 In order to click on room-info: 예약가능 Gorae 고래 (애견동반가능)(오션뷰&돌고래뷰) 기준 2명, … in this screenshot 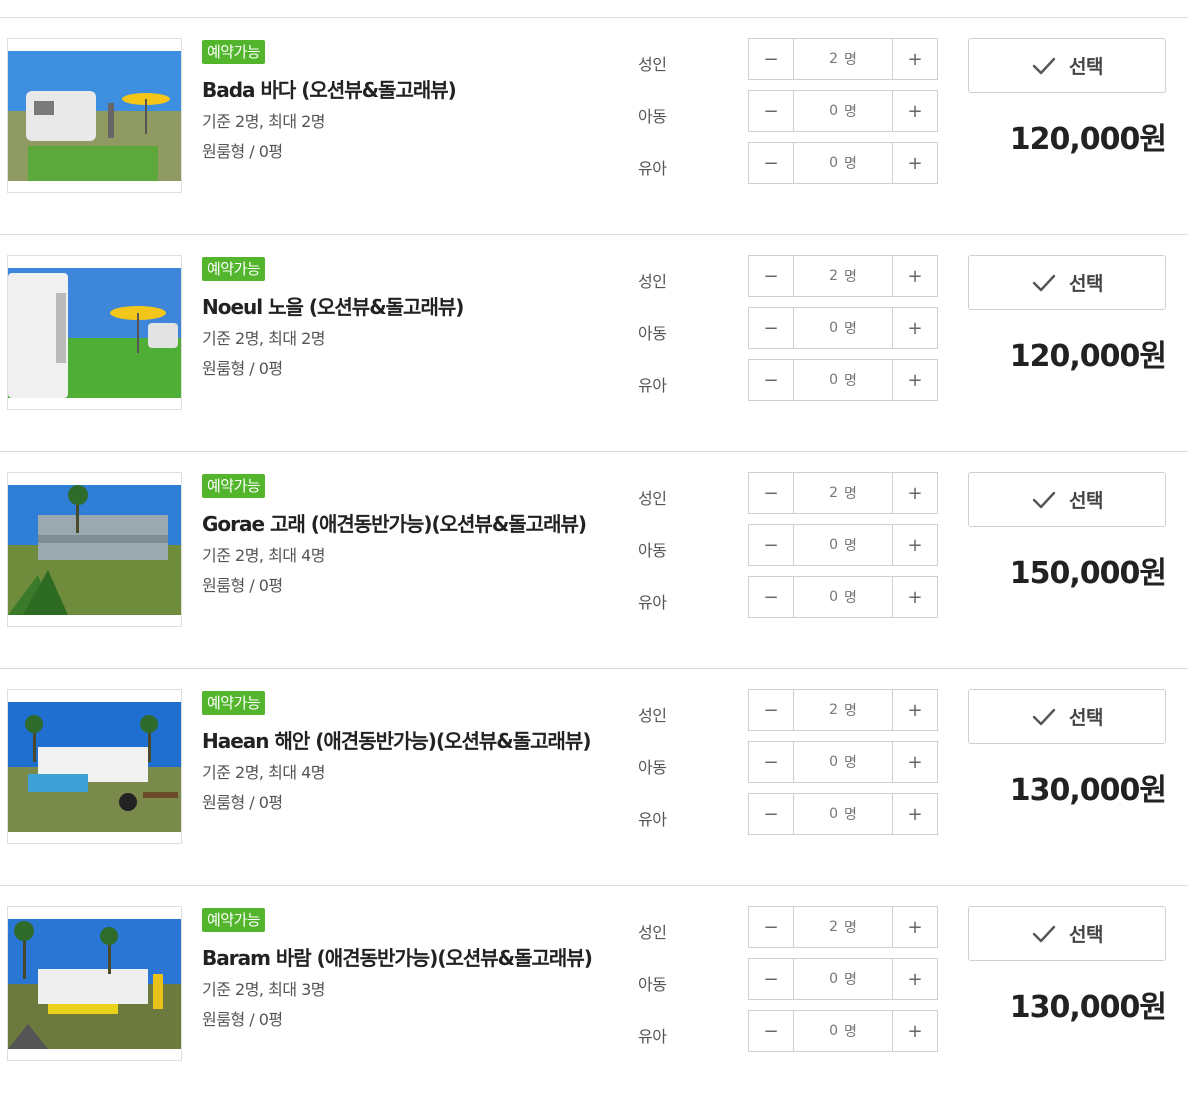, I will do `click(417, 535)`.